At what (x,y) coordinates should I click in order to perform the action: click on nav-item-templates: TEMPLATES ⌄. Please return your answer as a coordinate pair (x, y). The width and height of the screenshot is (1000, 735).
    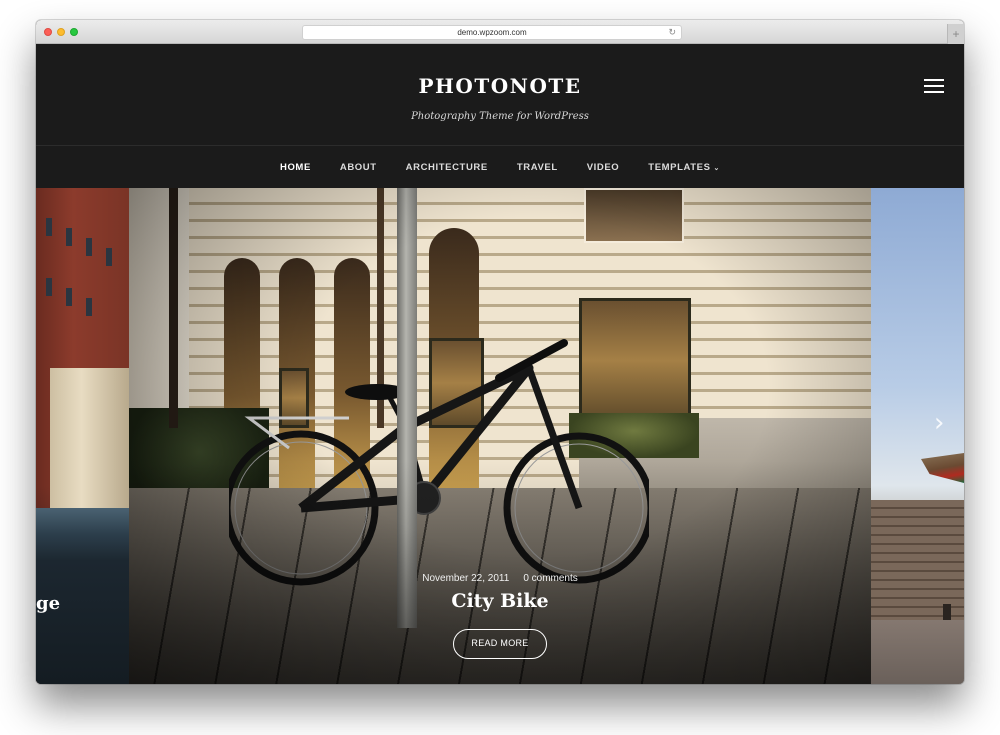
    Looking at the image, I should click on (684, 167).